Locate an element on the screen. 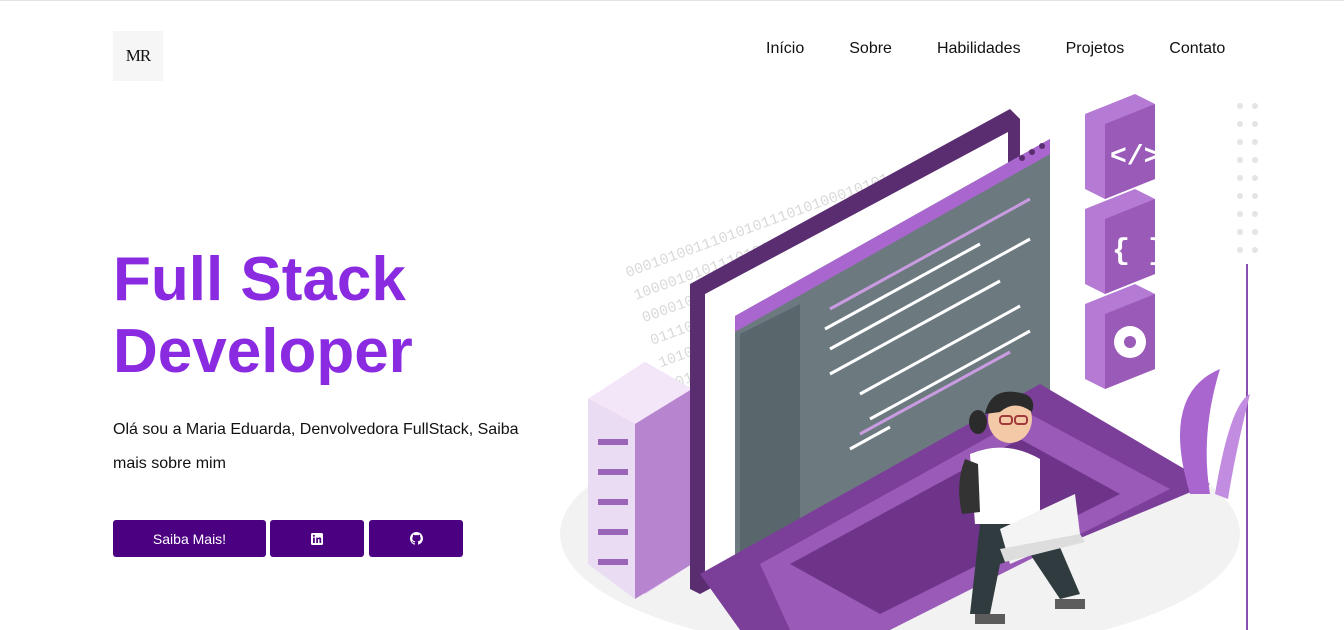 The image size is (1344, 630). logo: MR is located at coordinates (138, 56).